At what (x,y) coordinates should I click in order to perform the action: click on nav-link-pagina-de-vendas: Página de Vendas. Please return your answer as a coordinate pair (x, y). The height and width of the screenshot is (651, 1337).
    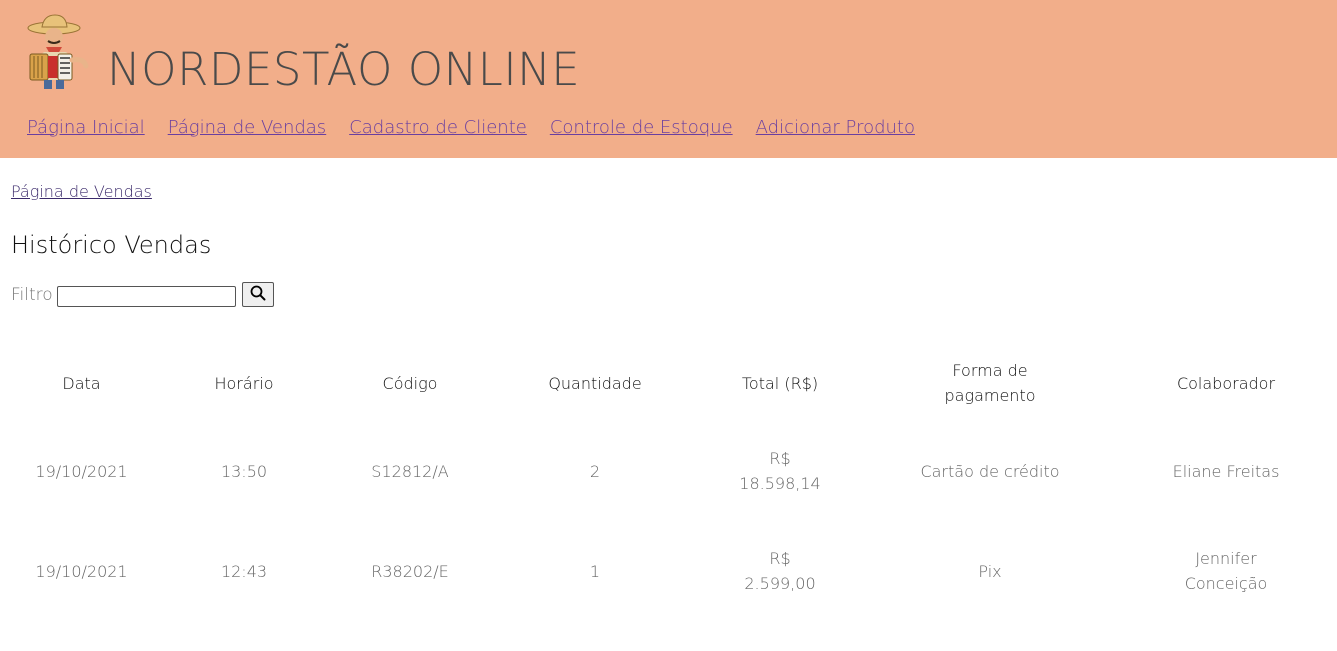
    Looking at the image, I should click on (247, 128).